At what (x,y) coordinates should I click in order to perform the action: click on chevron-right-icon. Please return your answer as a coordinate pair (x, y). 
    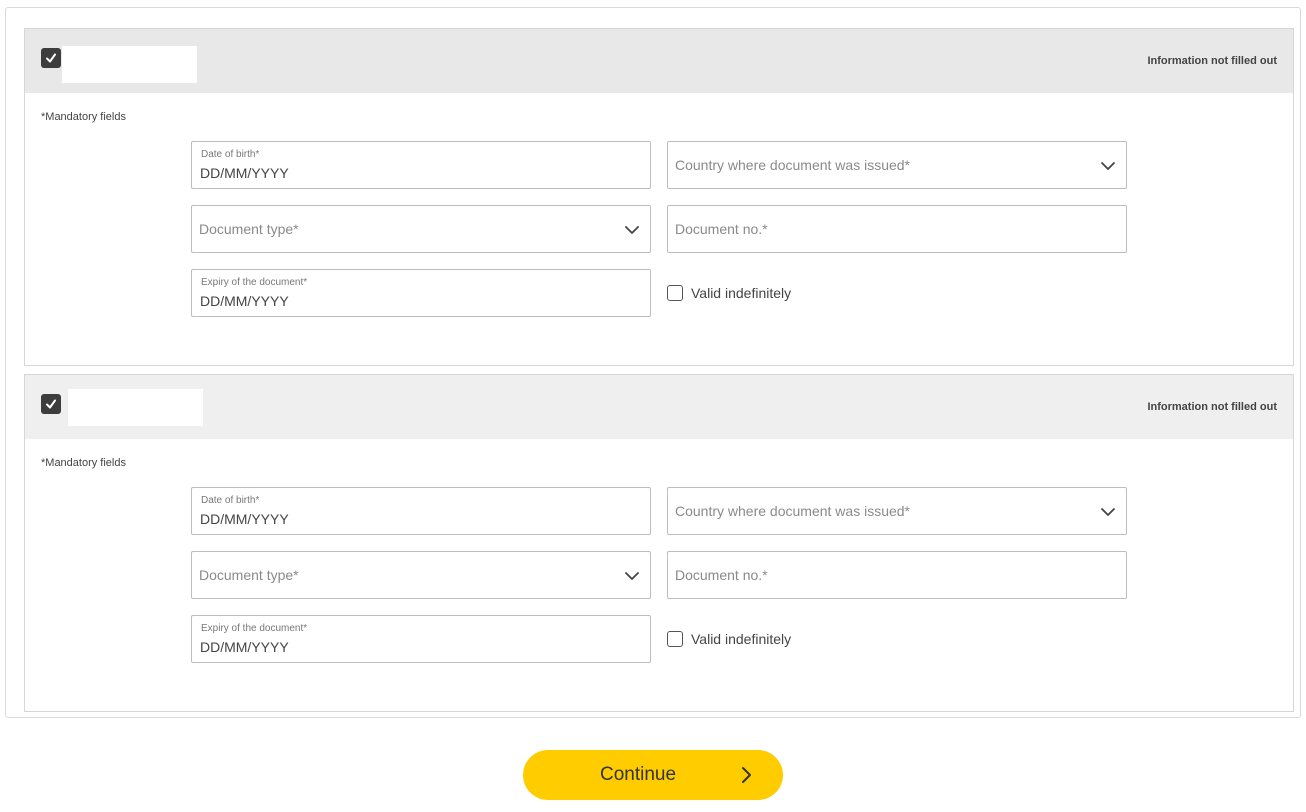
    Looking at the image, I should click on (746, 775).